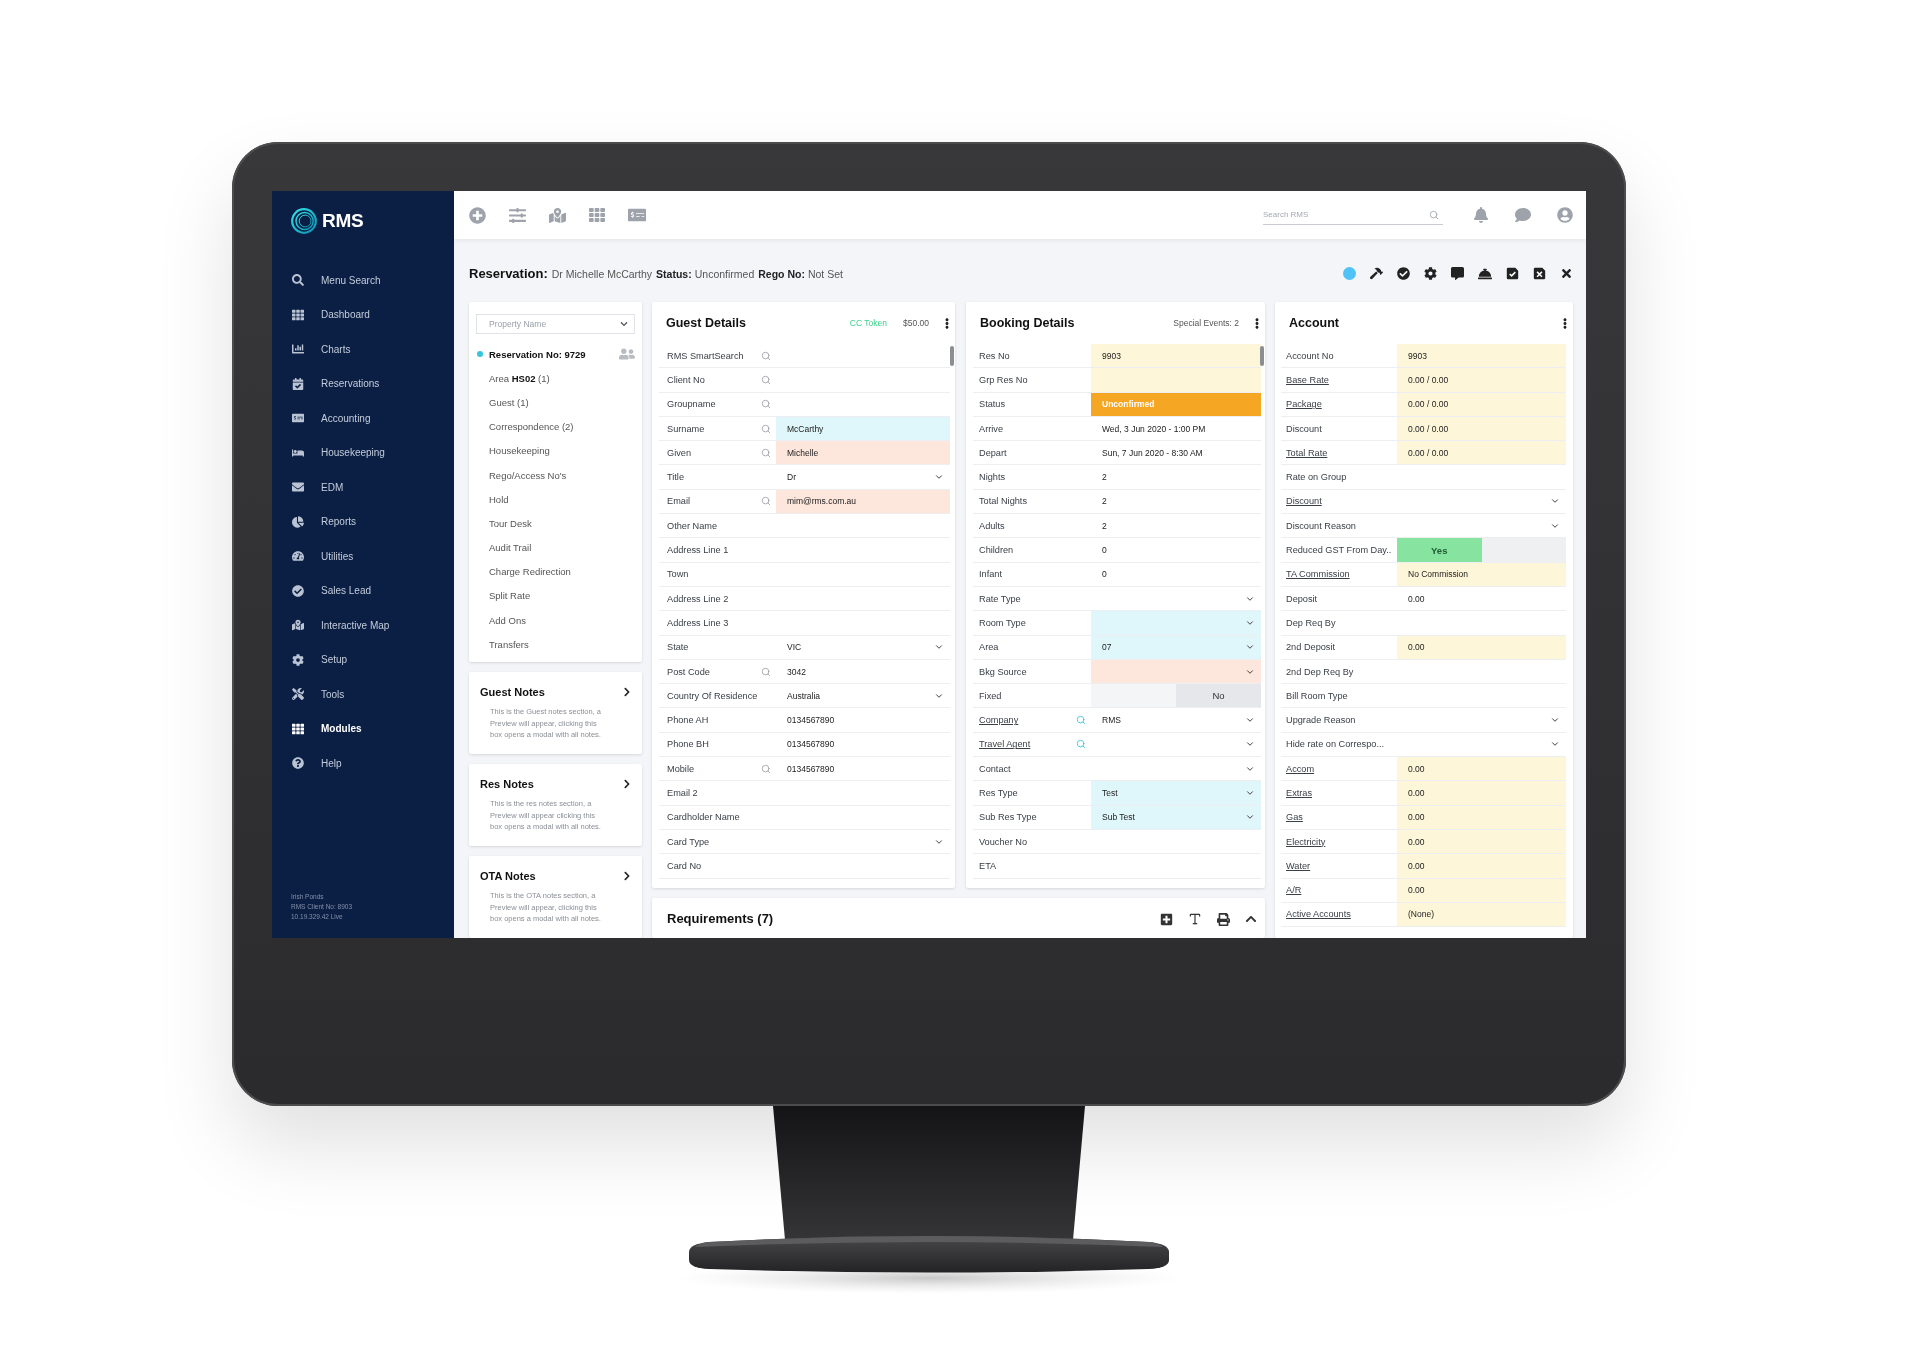  Describe the element at coordinates (863, 696) in the screenshot. I see `select-field: Australia` at that location.